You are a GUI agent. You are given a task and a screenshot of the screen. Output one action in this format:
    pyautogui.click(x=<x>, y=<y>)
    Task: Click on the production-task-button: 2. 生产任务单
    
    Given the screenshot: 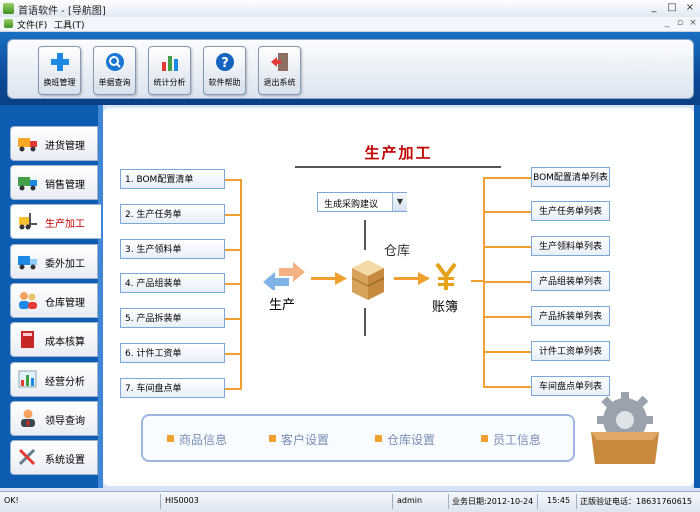 What is the action you would take?
    pyautogui.click(x=172, y=214)
    